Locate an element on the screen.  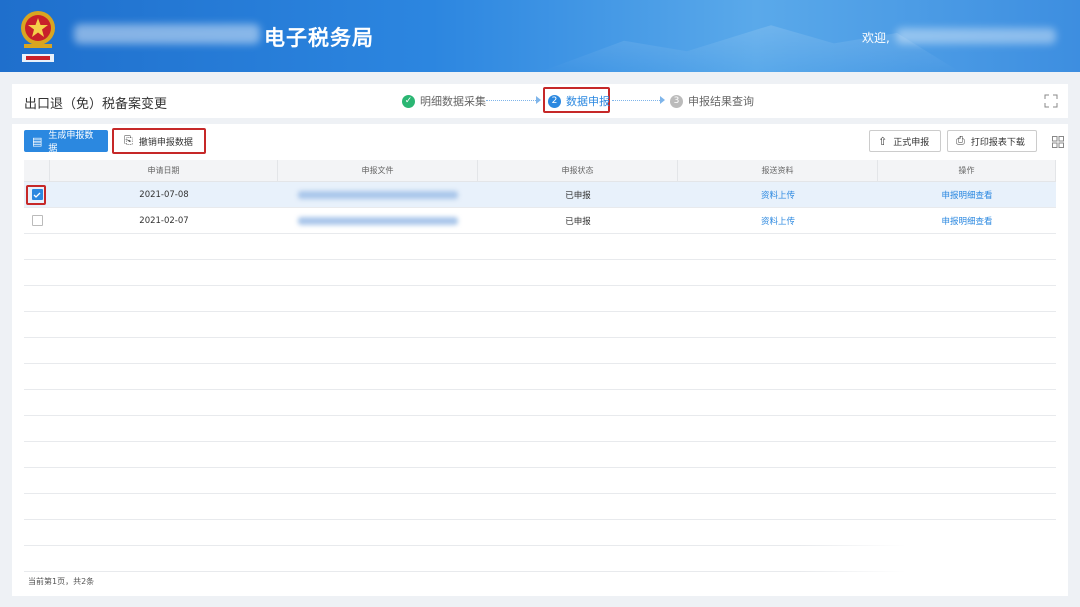
step-result-query: 3 申报结果查询 is located at coordinates (712, 101).